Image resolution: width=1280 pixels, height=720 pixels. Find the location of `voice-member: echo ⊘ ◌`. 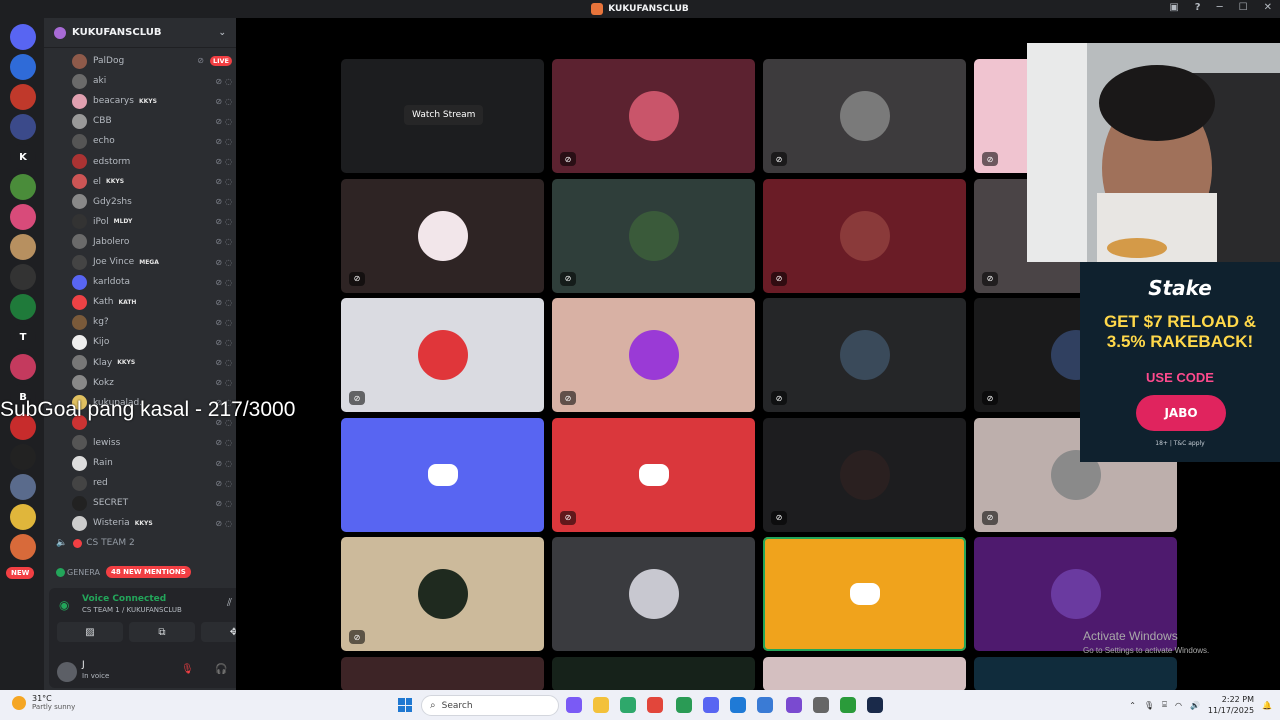

voice-member: echo ⊘ ◌ is located at coordinates (152, 141).